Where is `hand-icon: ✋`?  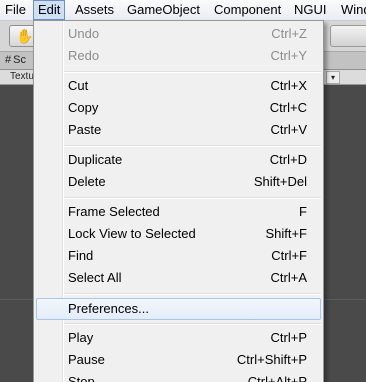
hand-icon: ✋ is located at coordinates (25, 36).